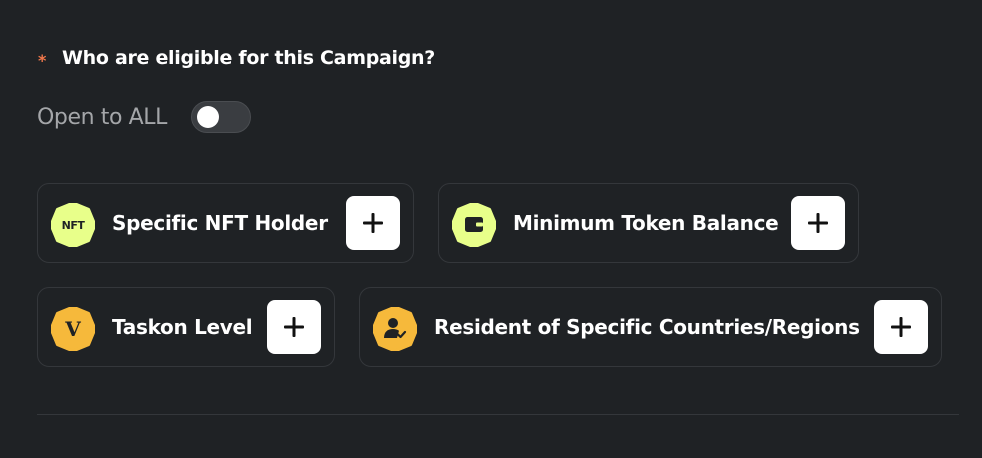 This screenshot has width=982, height=458. I want to click on open-to-all-row: Open to ALL, so click(144, 117).